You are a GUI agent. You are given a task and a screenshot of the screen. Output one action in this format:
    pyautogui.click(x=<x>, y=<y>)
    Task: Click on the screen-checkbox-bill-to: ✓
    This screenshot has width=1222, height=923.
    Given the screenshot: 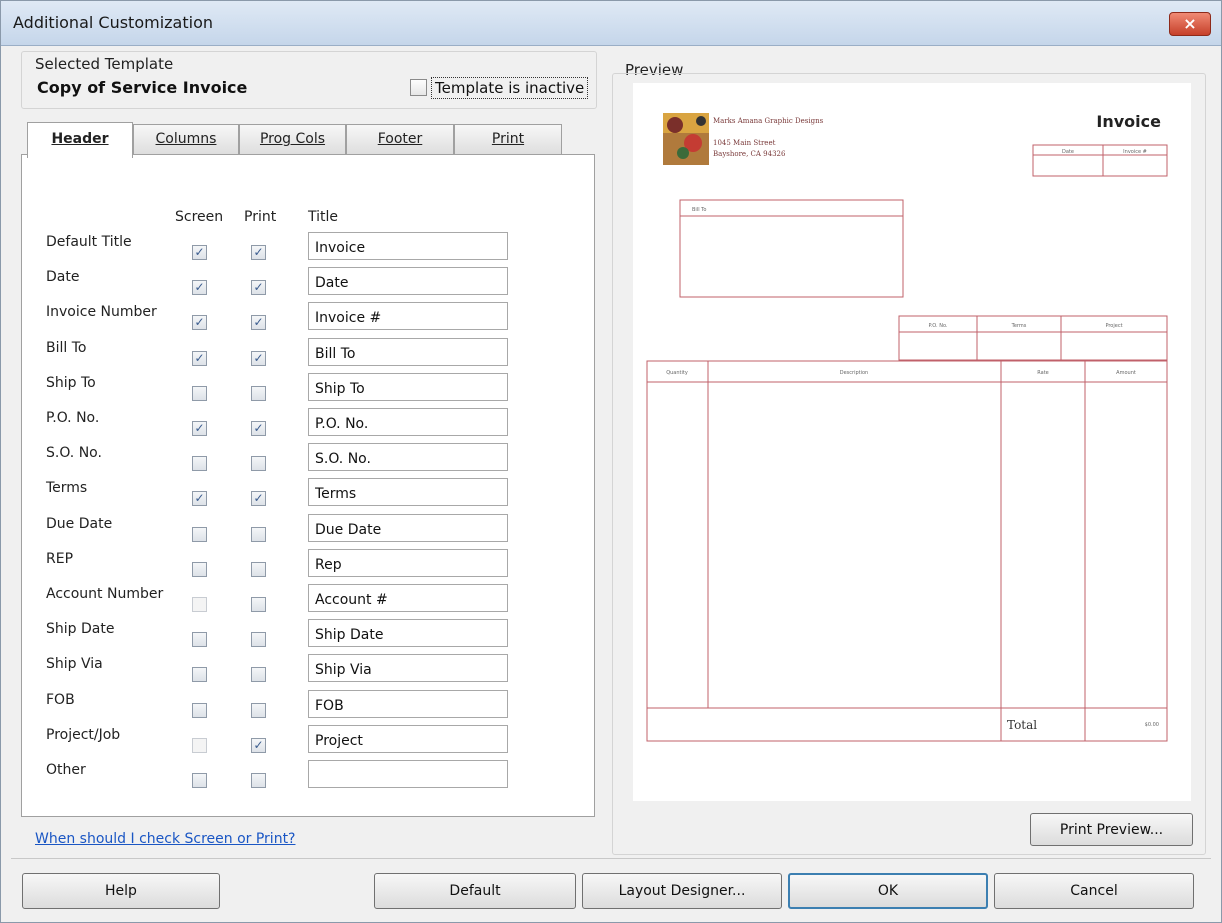 What is the action you would take?
    pyautogui.click(x=199, y=358)
    